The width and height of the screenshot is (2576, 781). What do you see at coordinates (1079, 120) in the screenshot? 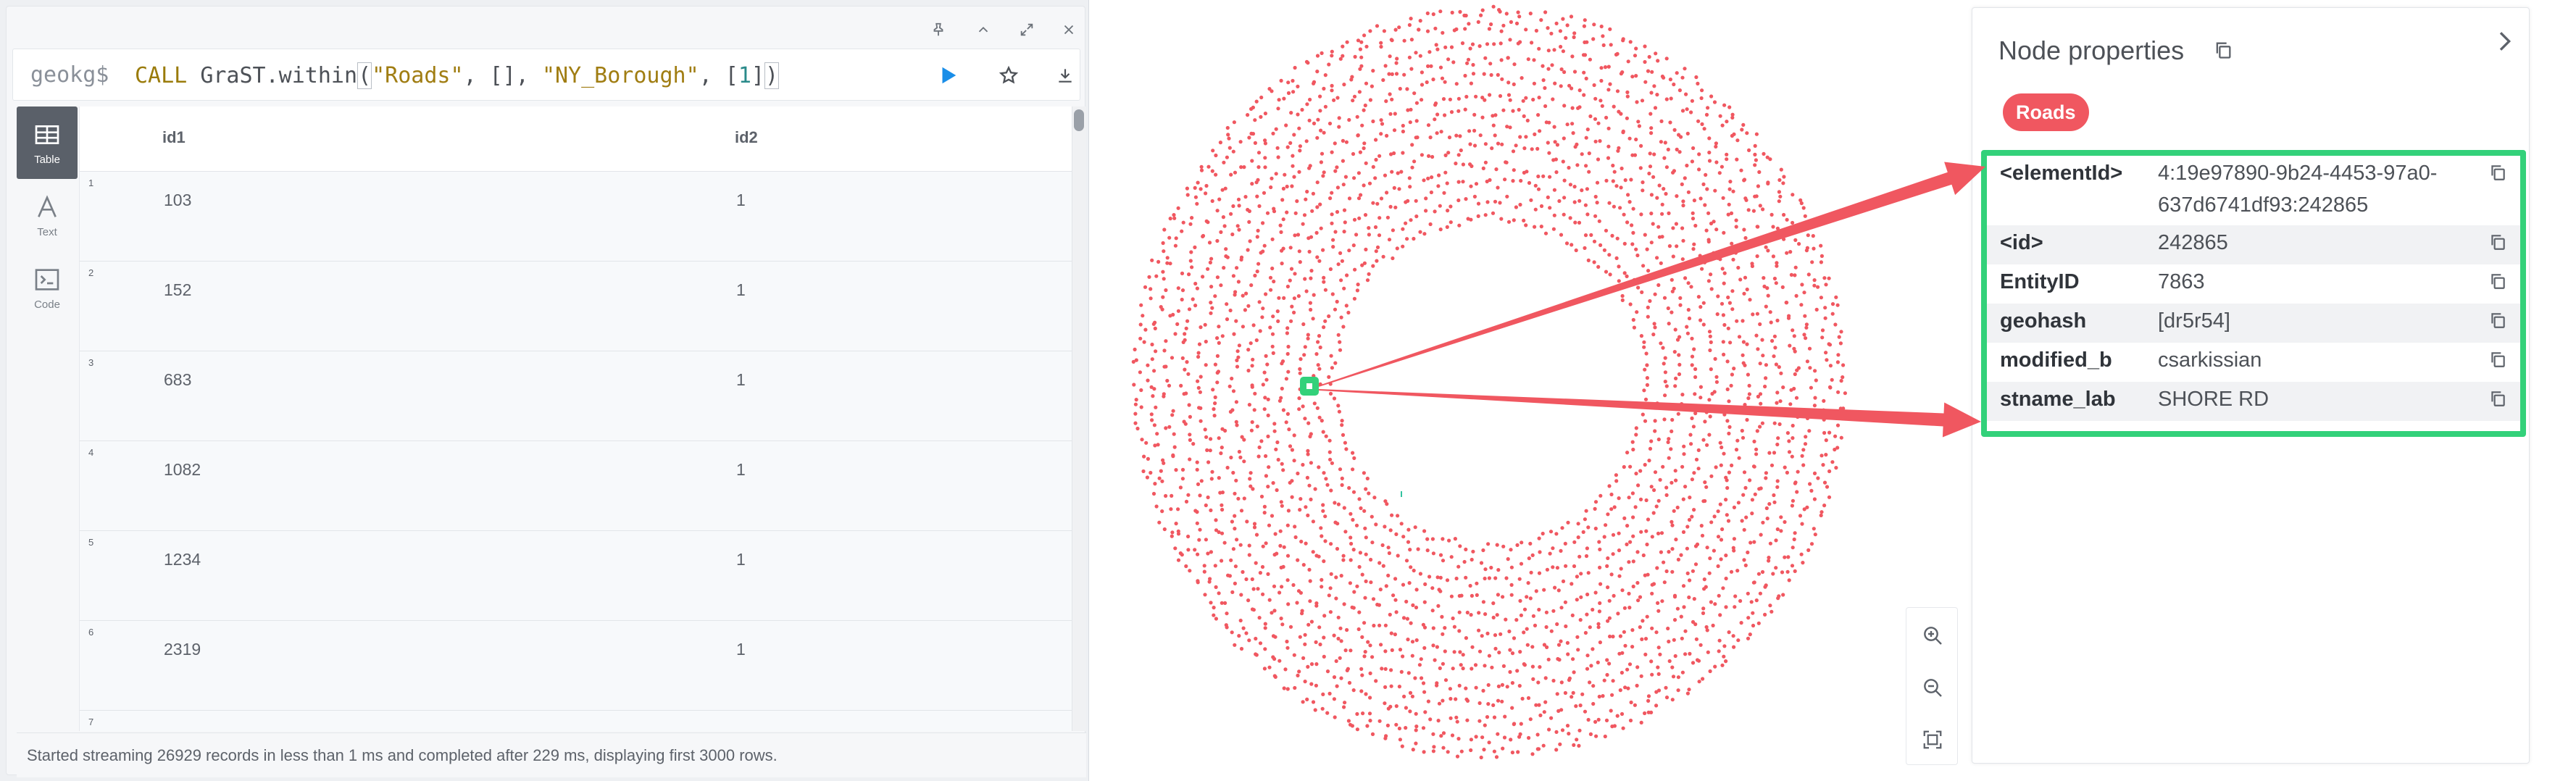
I see `scrollbar-thumb` at bounding box center [1079, 120].